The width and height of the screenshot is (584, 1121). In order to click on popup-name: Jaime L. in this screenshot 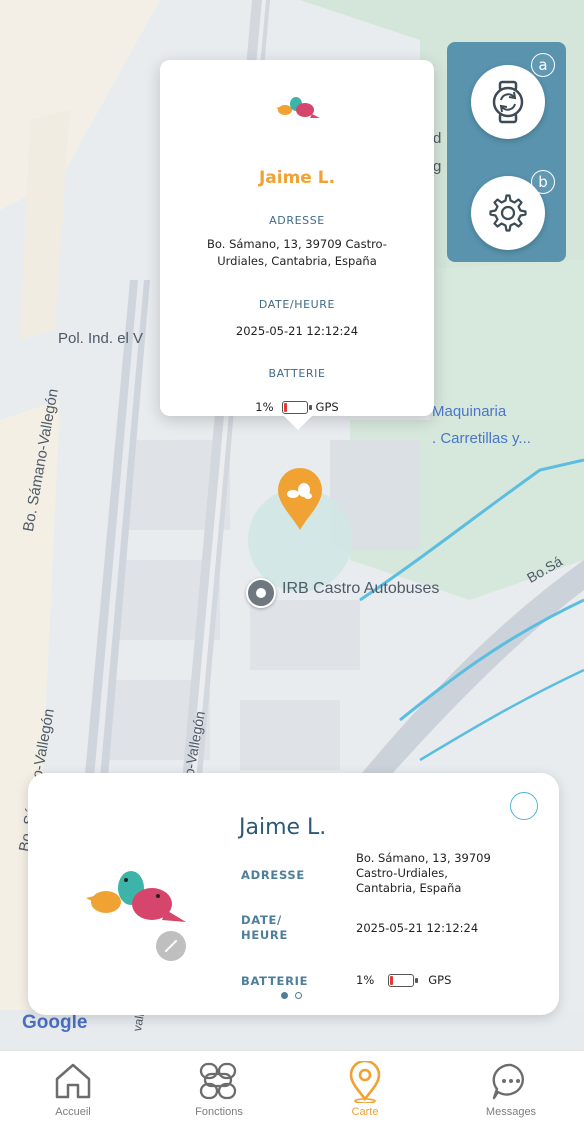, I will do `click(297, 178)`.